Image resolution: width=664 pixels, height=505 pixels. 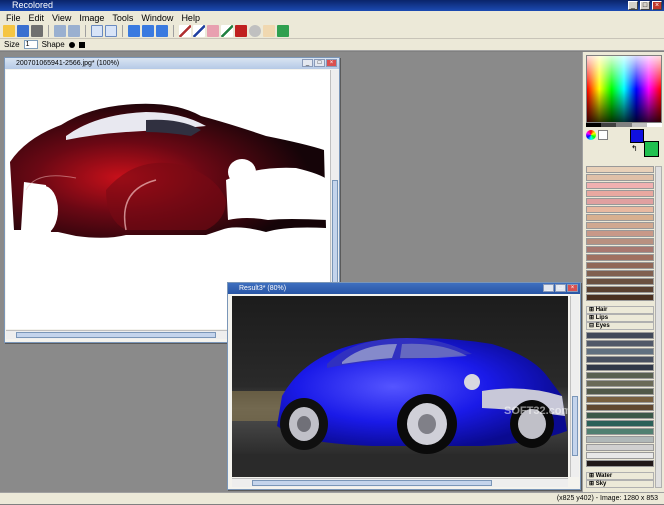 I want to click on shape-label: Shape, so click(x=53, y=44).